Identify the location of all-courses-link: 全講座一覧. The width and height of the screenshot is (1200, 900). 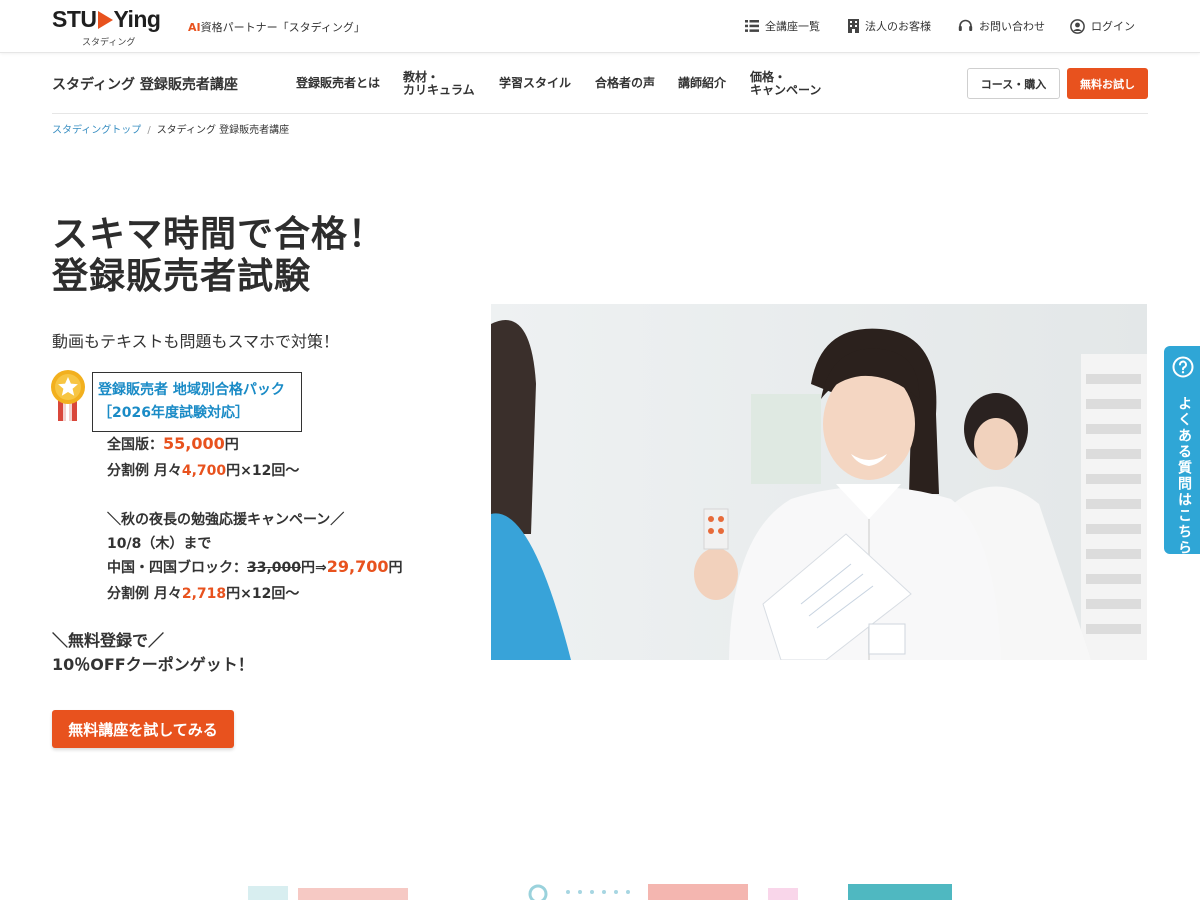
(782, 26).